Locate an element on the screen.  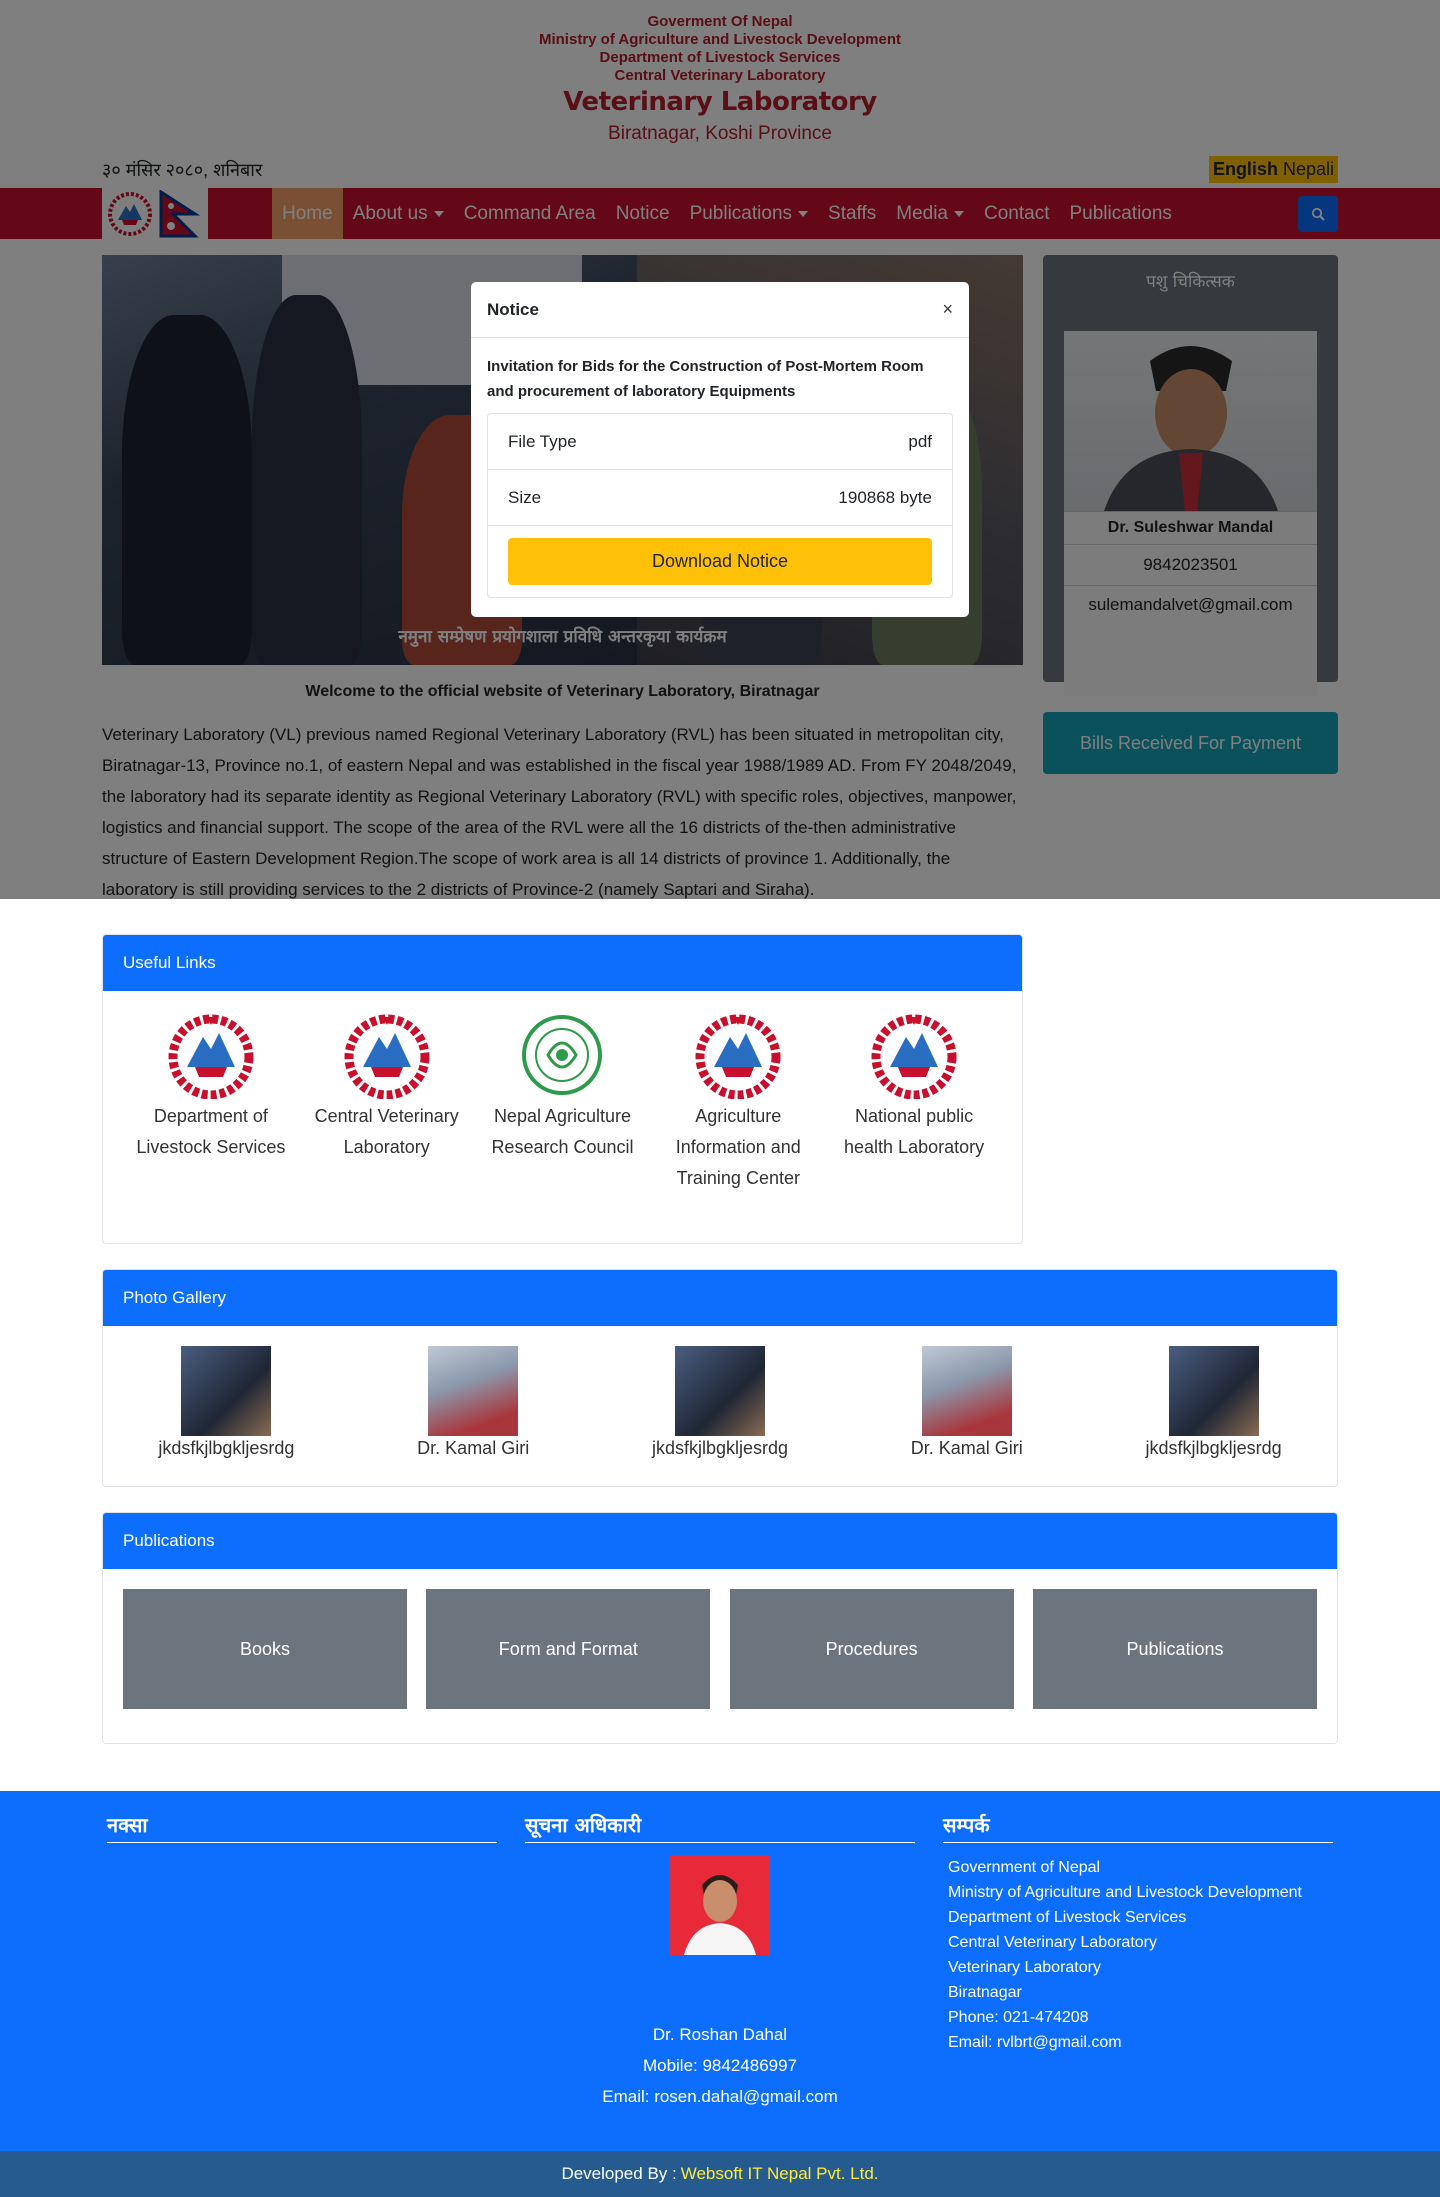
contact-line: Veterinary Laboratory is located at coordinates (1024, 1967).